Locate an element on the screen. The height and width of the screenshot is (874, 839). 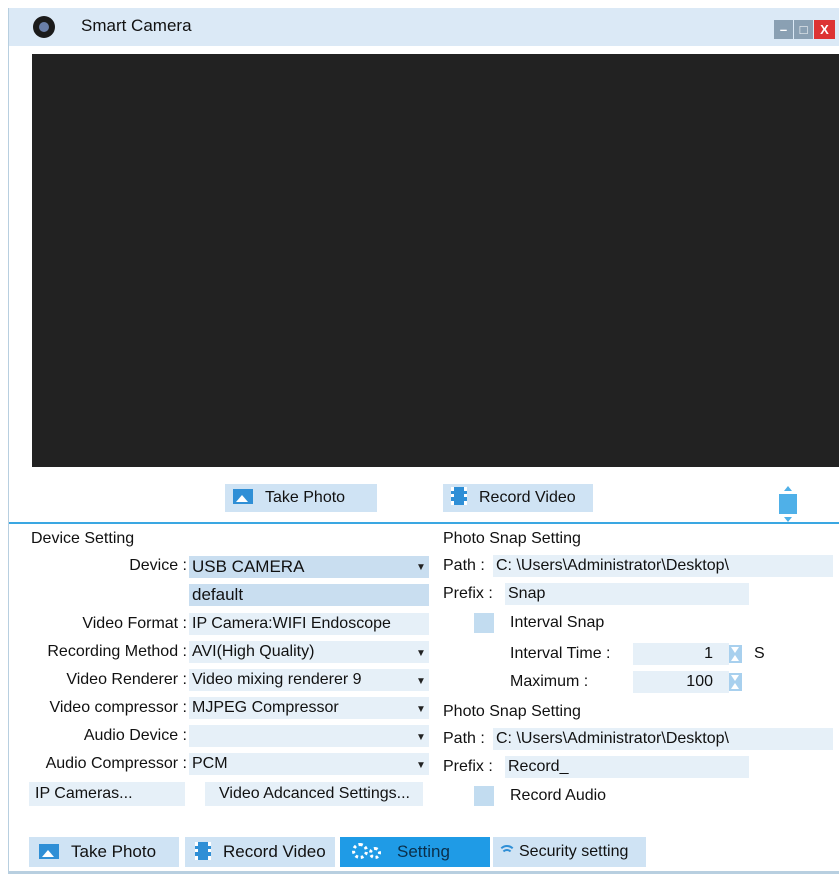
tab-security-setting: Security setting is located at coordinates (569, 852).